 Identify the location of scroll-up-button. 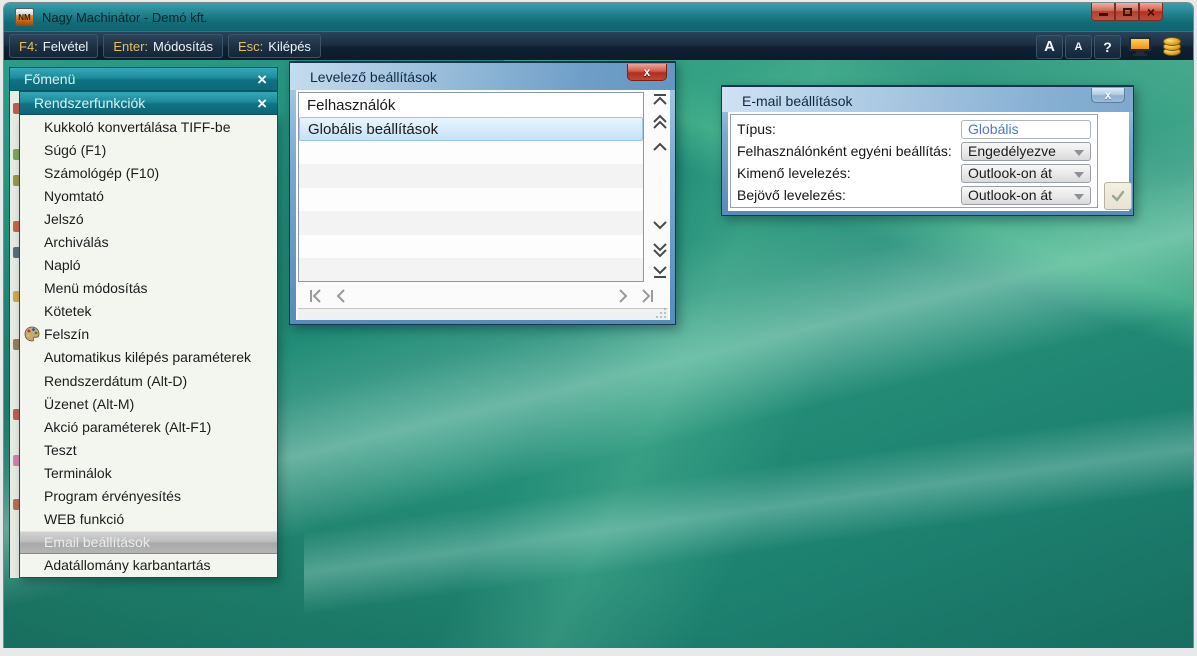
(660, 146).